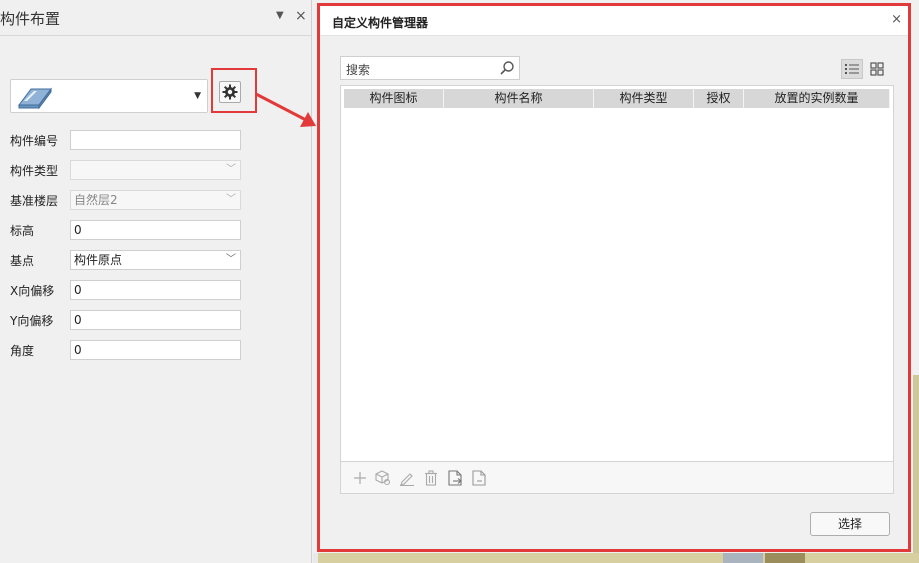 This screenshot has width=919, height=563. I want to click on gear-icon, so click(230, 92).